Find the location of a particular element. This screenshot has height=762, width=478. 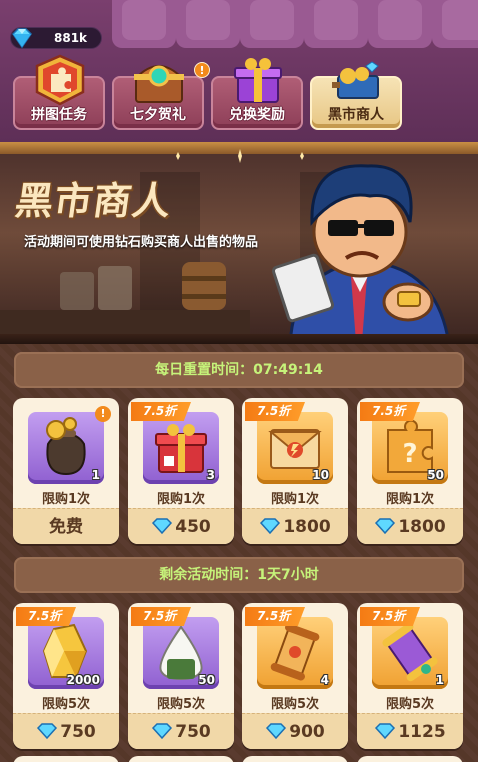

banner-bottom-trim is located at coordinates (239, 339).